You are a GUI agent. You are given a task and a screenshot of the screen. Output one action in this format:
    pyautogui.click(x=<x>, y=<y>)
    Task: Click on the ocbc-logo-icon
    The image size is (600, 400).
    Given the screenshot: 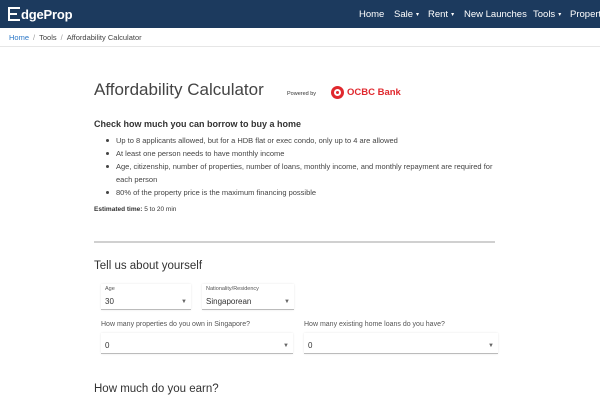 What is the action you would take?
    pyautogui.click(x=337, y=92)
    